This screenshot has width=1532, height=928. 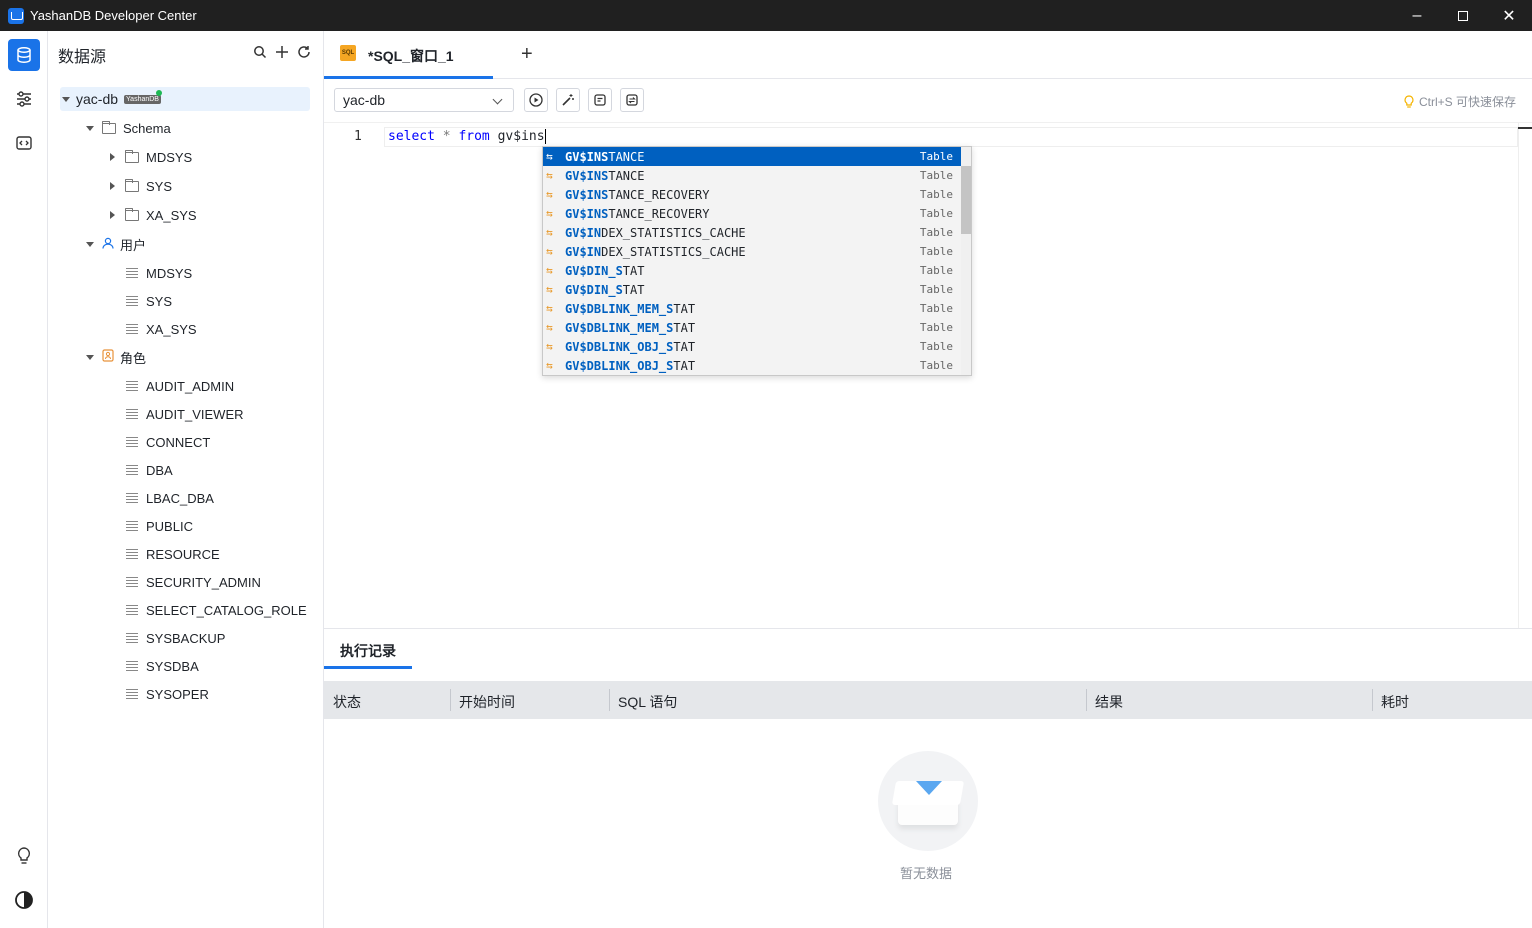 I want to click on tree-item-role: AUDIT_VIEWER, so click(x=185, y=414).